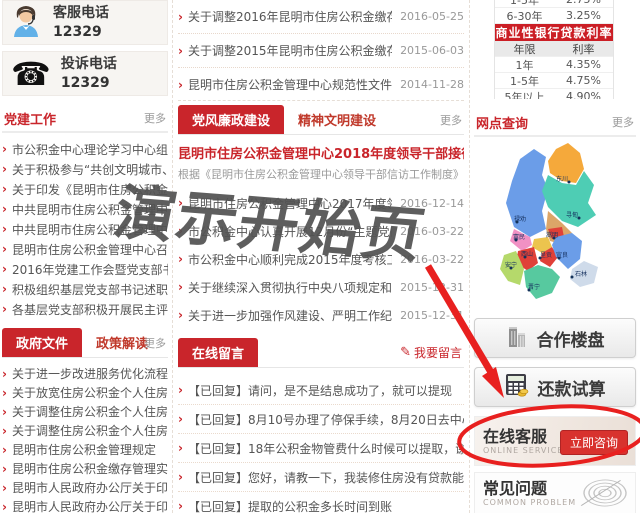 The width and height of the screenshot is (640, 513). Describe the element at coordinates (554, 81) in the screenshot. I see `rate-row: 1-5年 4.75%` at that location.